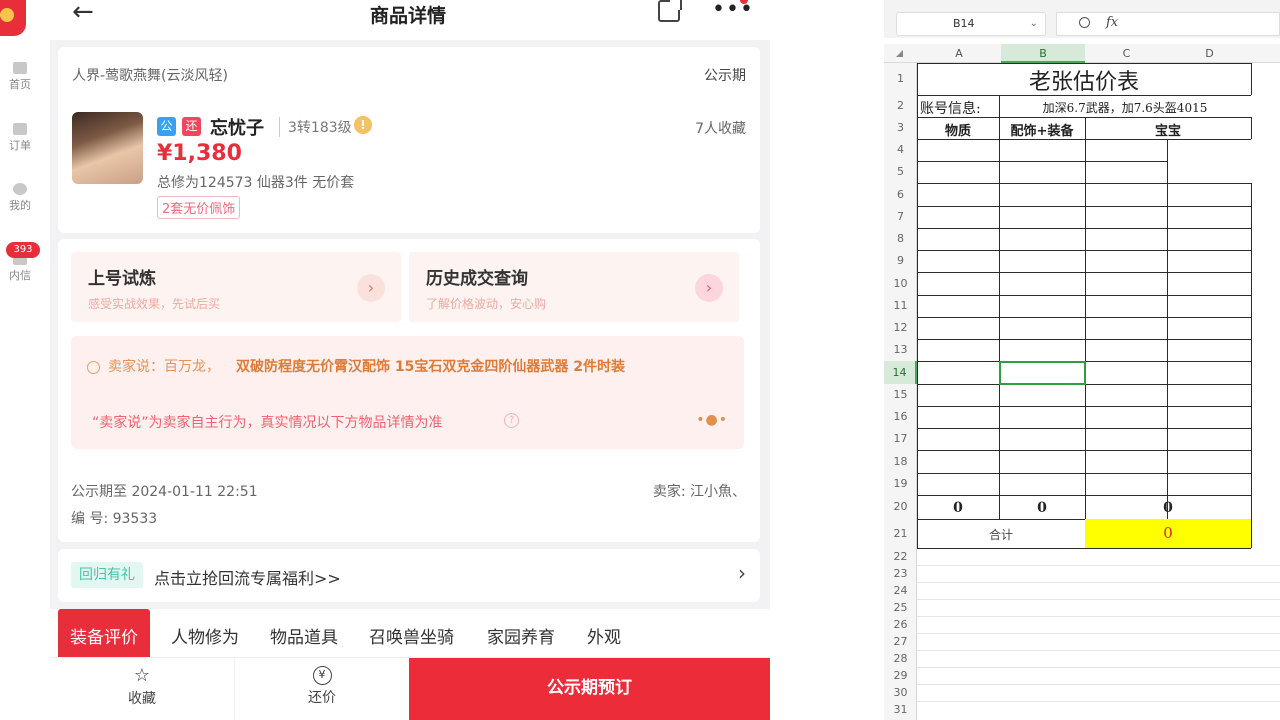 The height and width of the screenshot is (720, 1280). Describe the element at coordinates (900, 641) in the screenshot. I see `row-header-27: 27` at that location.